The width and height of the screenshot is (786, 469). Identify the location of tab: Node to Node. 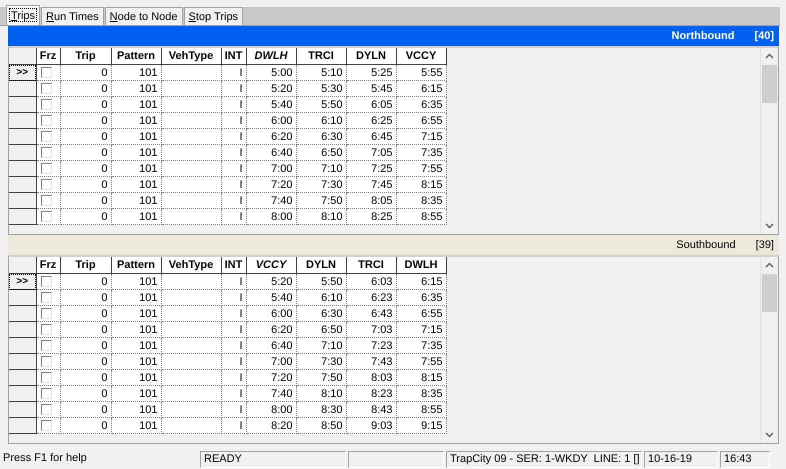
(143, 16).